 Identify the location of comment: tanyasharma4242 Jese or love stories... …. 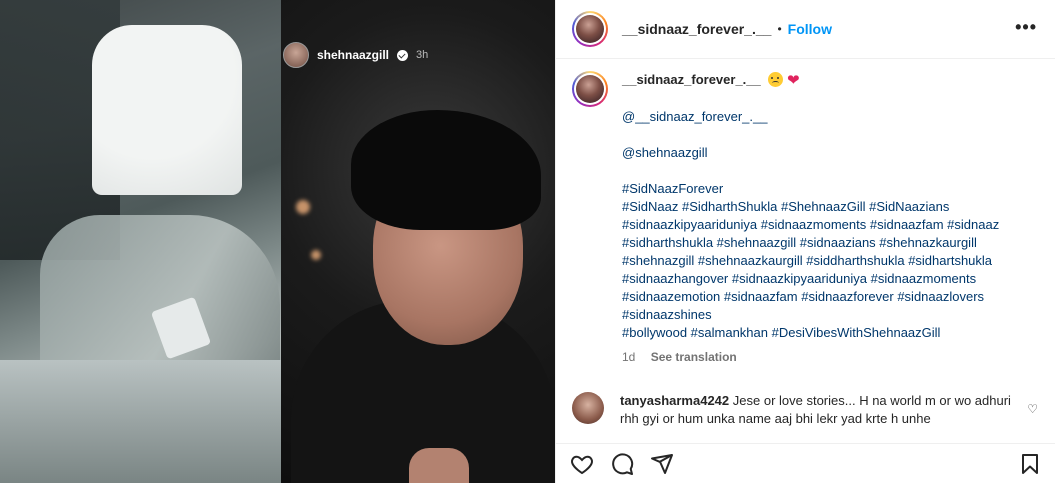
(807, 410).